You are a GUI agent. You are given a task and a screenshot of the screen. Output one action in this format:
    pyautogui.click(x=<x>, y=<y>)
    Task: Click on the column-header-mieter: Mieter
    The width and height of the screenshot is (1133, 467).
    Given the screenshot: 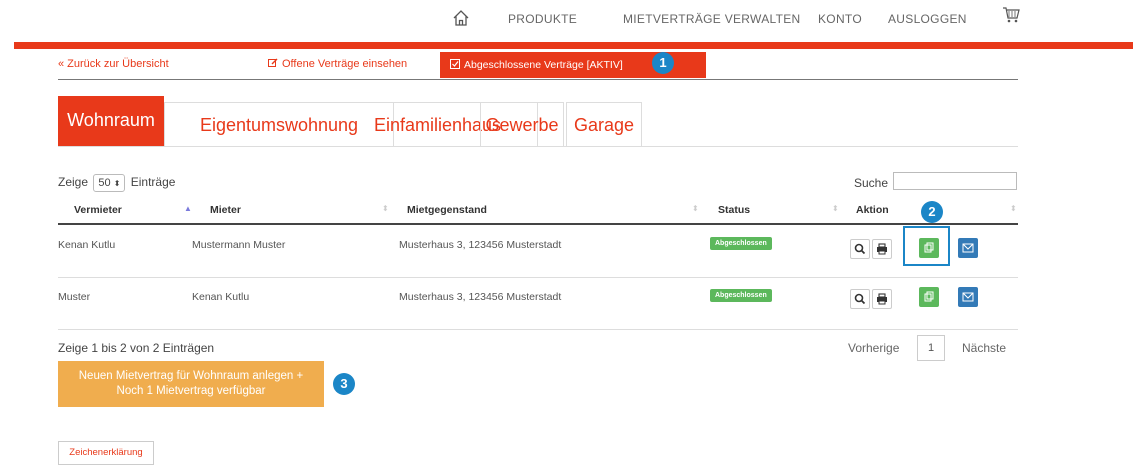 What is the action you would take?
    pyautogui.click(x=225, y=210)
    